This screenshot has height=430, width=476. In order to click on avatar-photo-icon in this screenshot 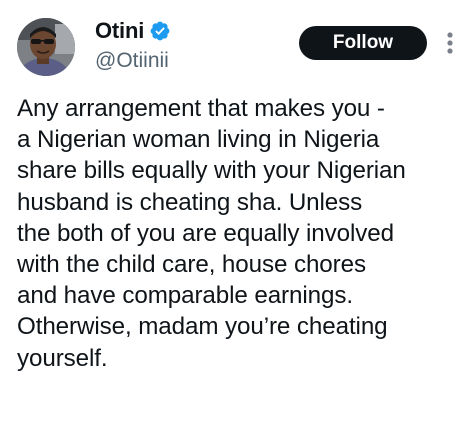, I will do `click(46, 47)`.